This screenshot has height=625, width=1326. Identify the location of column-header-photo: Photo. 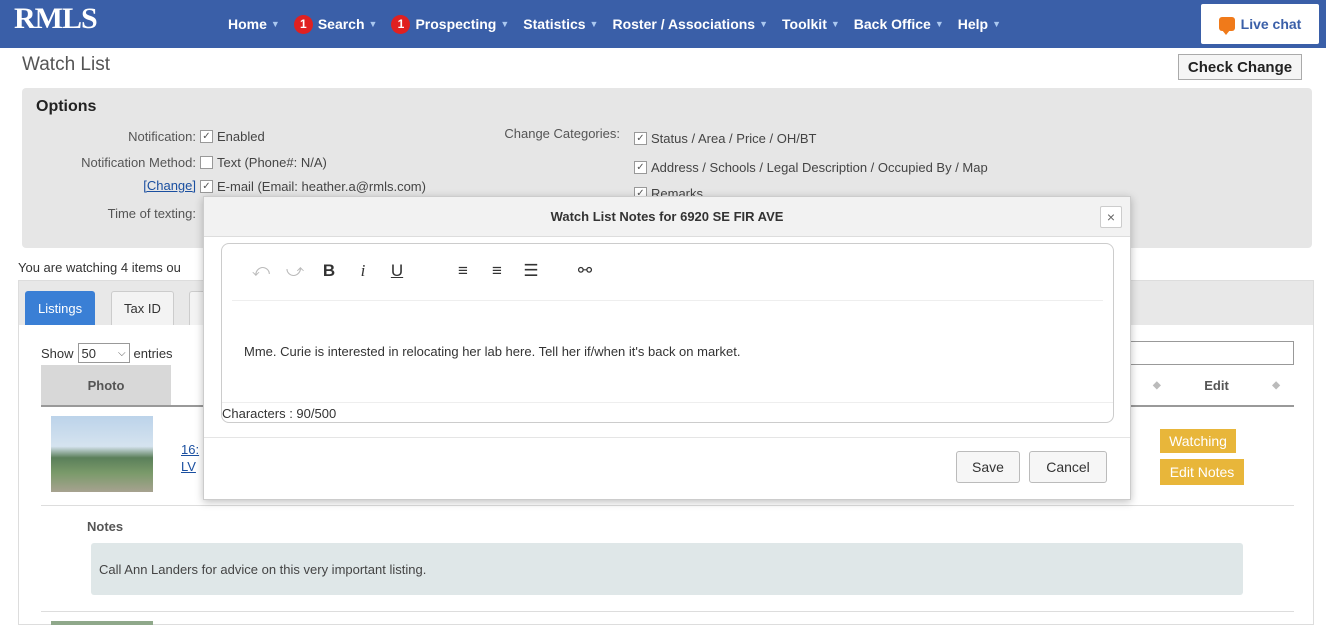
(106, 385).